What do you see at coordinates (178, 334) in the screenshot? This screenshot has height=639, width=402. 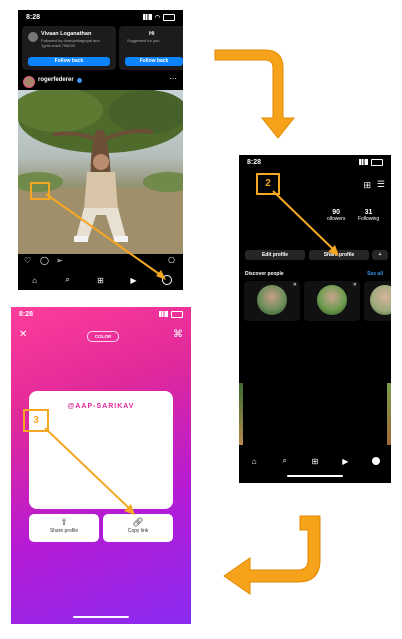 I see `qr-scan-icon: ⌘` at bounding box center [178, 334].